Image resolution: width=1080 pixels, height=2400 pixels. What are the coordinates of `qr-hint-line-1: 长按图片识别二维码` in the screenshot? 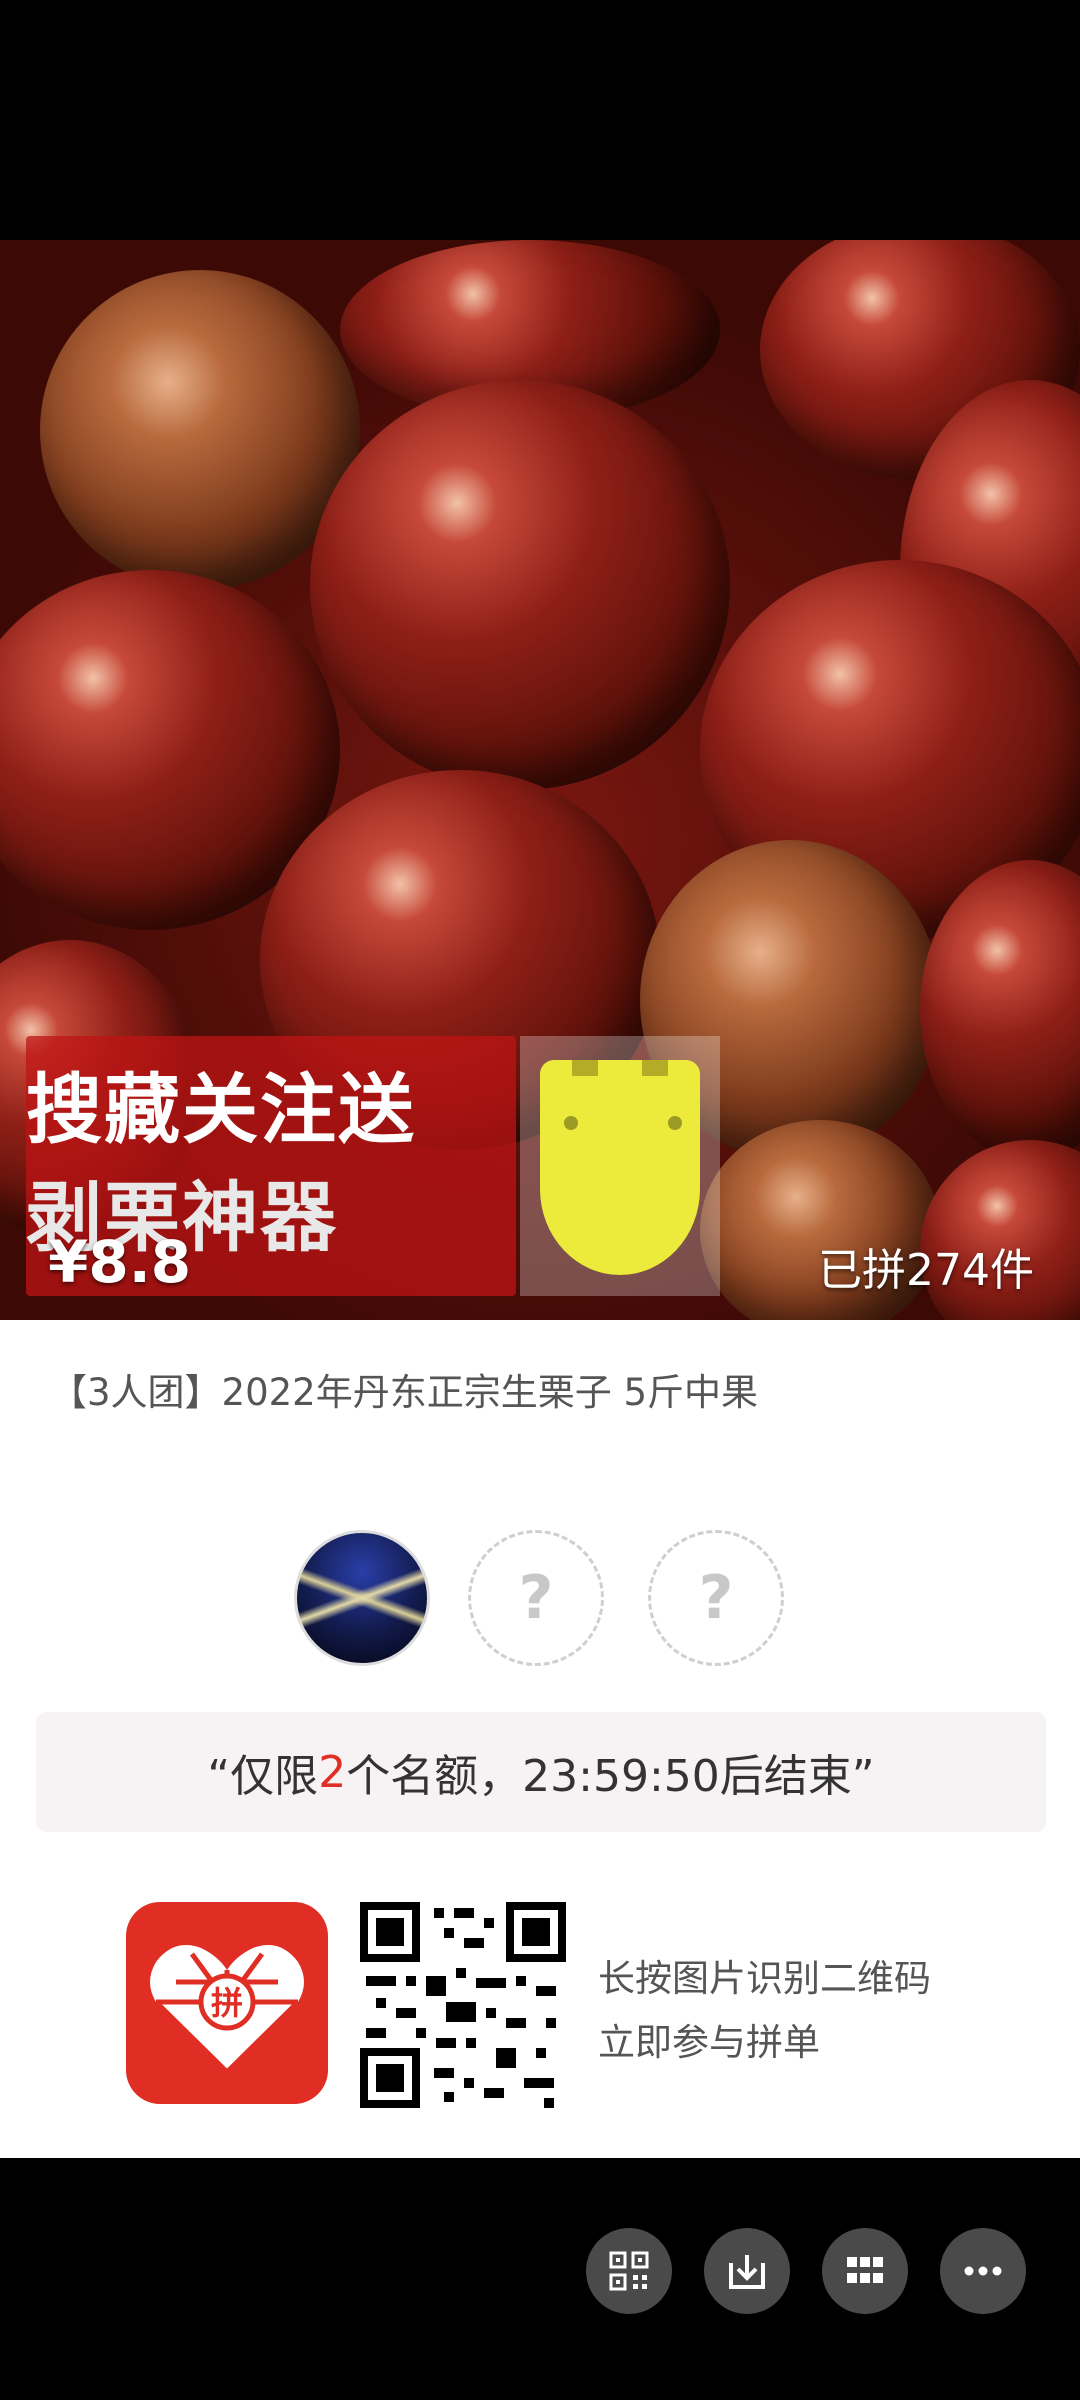 It's located at (764, 1978).